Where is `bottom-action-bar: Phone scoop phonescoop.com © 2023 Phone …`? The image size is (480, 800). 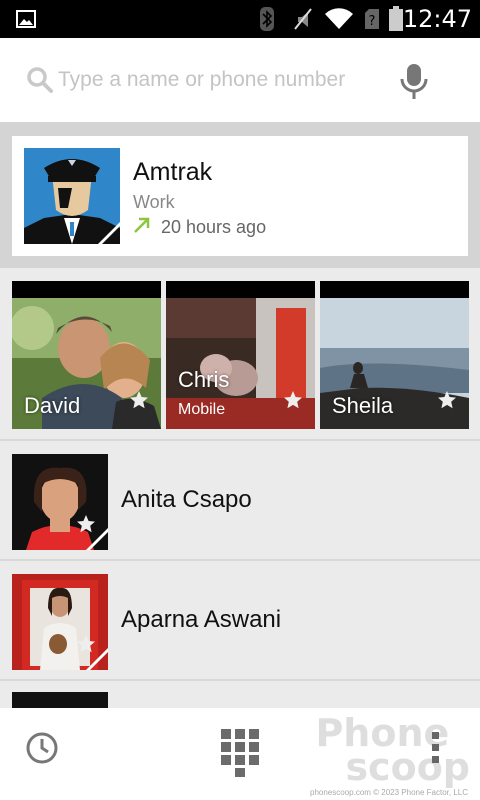 bottom-action-bar: Phone scoop phonescoop.com © 2023 Phone … is located at coordinates (240, 754).